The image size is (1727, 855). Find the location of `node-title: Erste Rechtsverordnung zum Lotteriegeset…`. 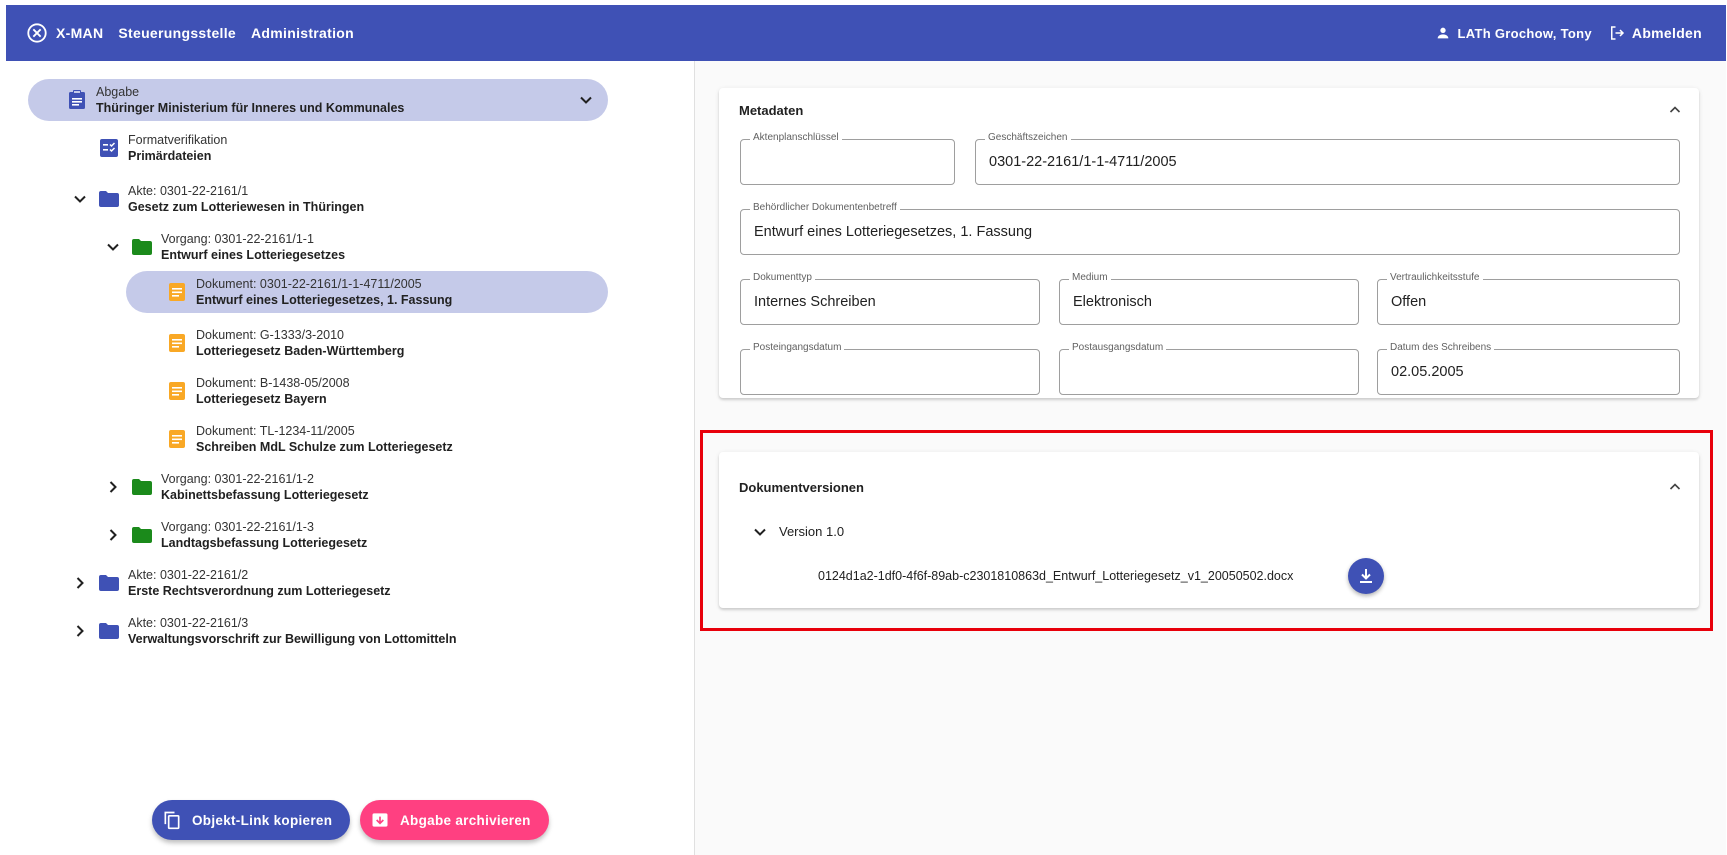

node-title: Erste Rechtsverordnung zum Lotteriegeset… is located at coordinates (259, 591).